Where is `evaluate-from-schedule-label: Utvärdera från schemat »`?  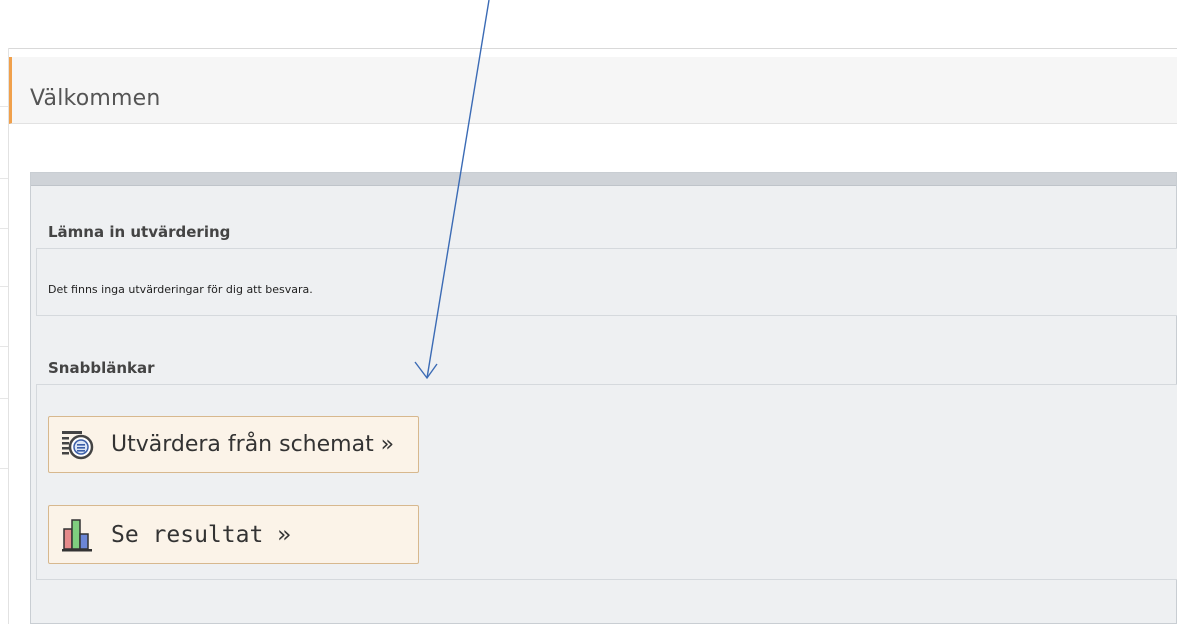 evaluate-from-schedule-label: Utvärdera från schemat » is located at coordinates (253, 444).